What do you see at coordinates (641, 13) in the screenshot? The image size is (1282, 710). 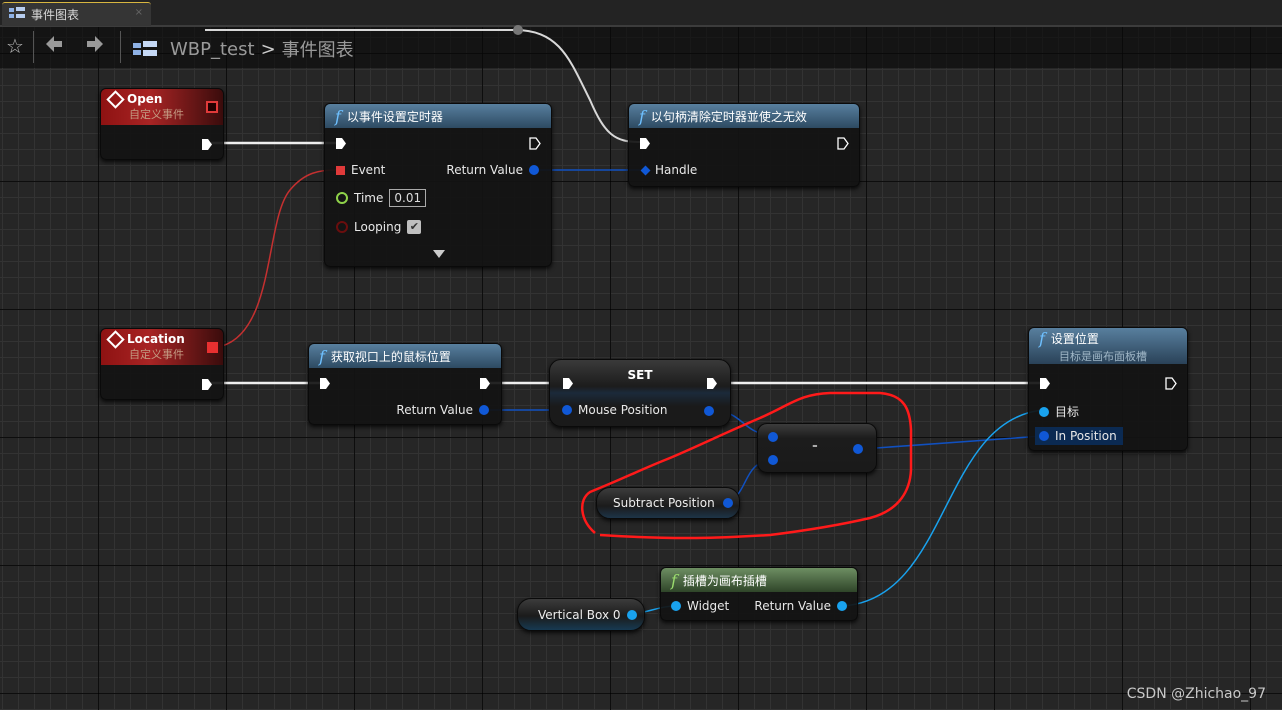 I see `tab-bar: 事件图表 ×` at bounding box center [641, 13].